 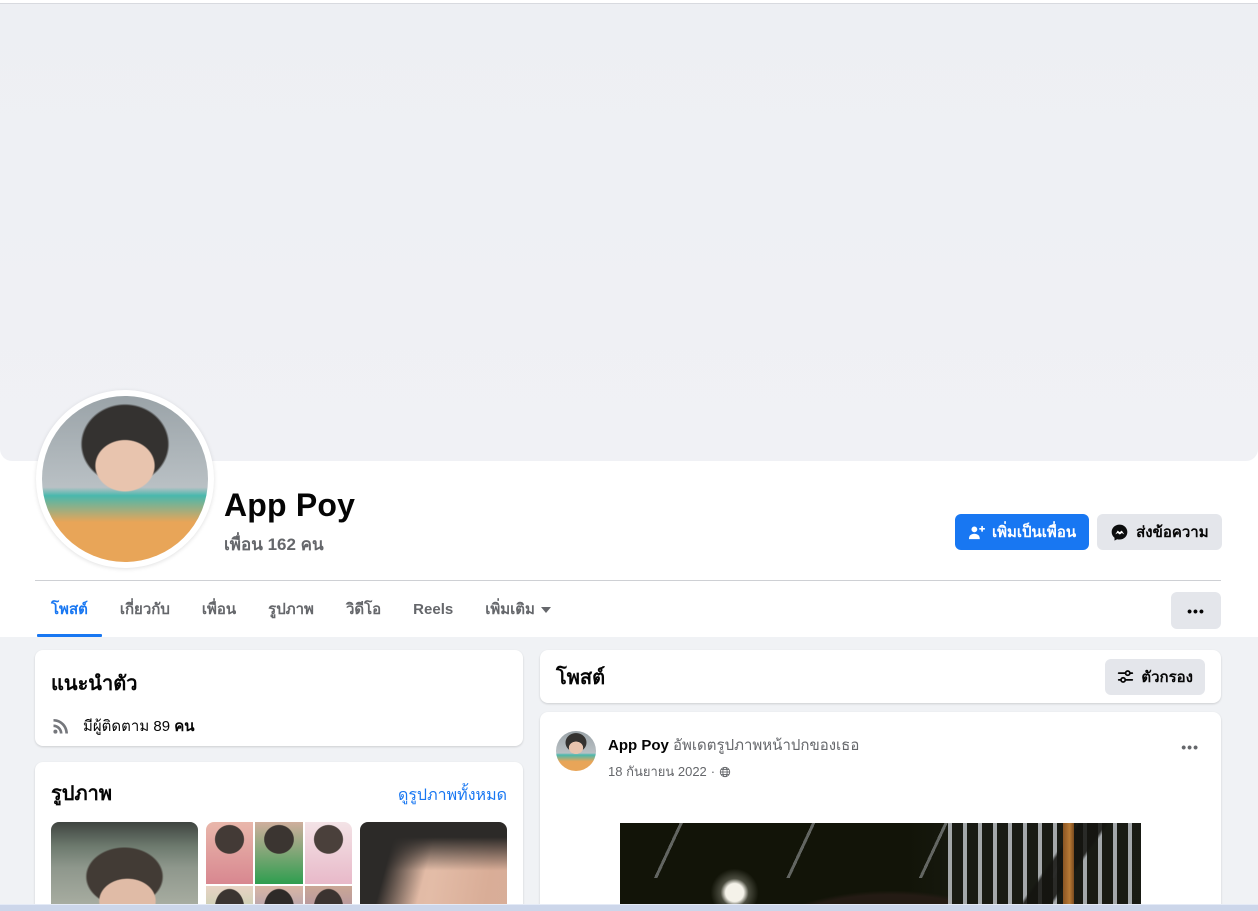 What do you see at coordinates (1167, 677) in the screenshot?
I see `filter-label: ตัวกรอง` at bounding box center [1167, 677].